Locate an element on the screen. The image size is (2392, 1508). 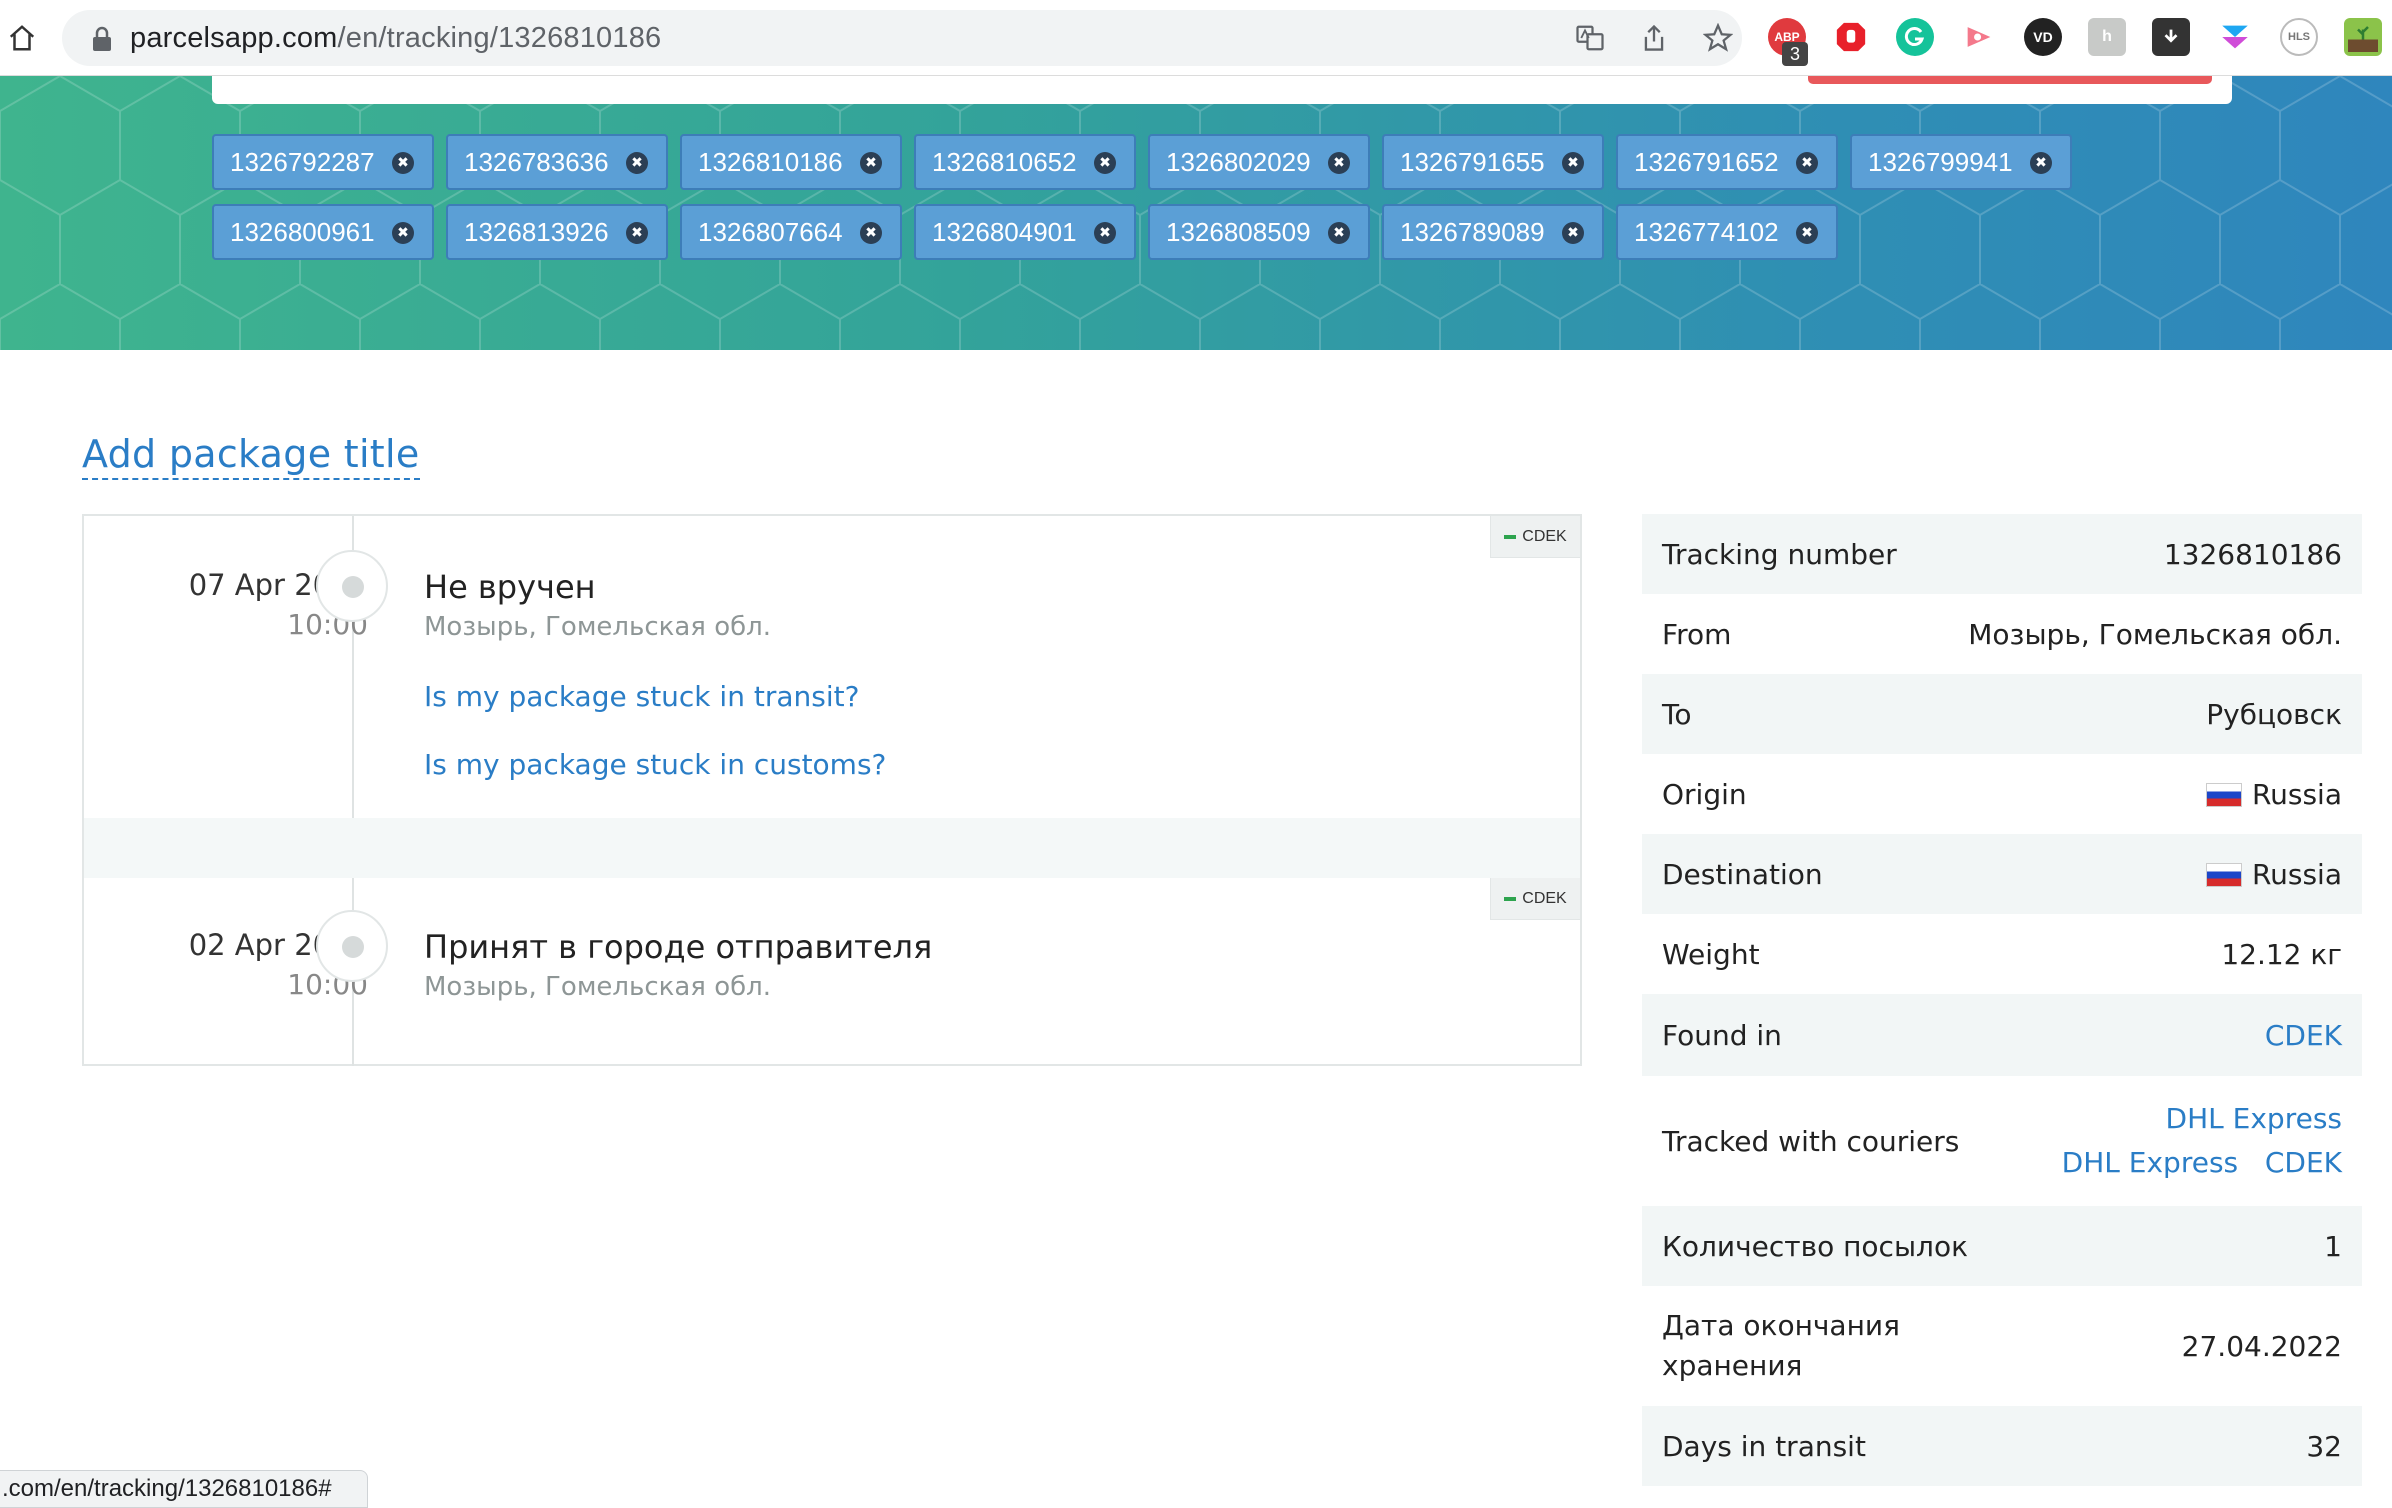
tracking-chip: 1326804901 ✖ is located at coordinates (1025, 232).